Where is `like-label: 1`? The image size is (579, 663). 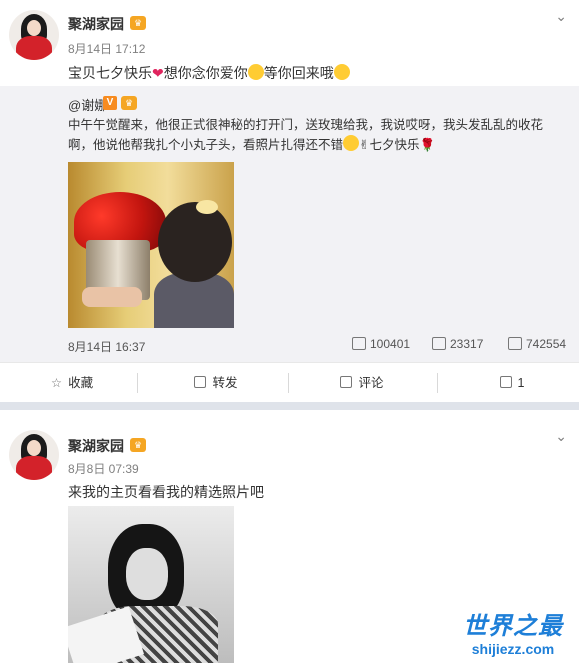
like-label: 1 is located at coordinates (521, 383).